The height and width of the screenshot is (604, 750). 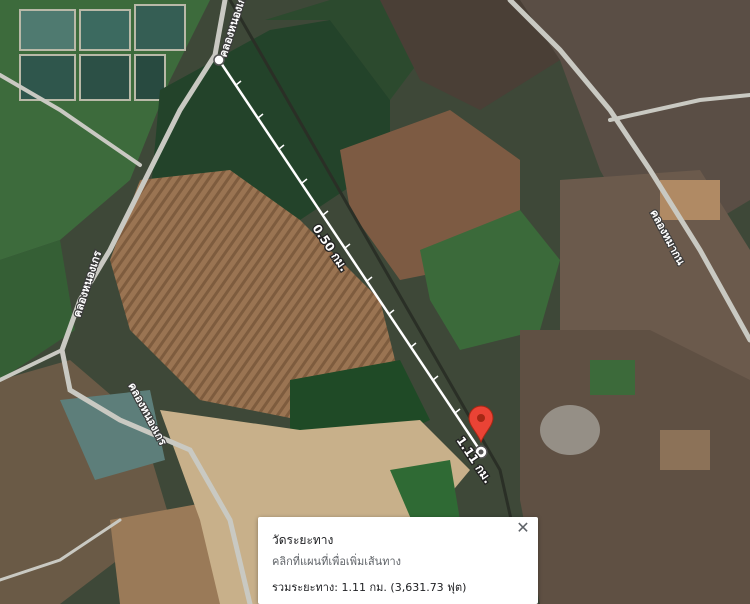 I want to click on route-start-point, so click(x=219, y=60).